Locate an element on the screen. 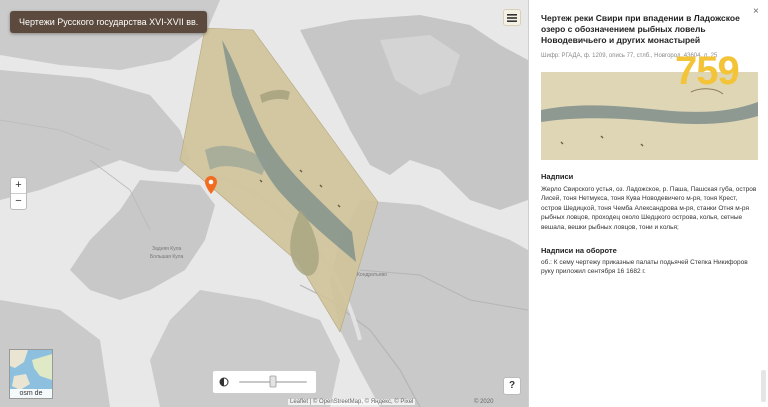 Image resolution: width=768 pixels, height=407 pixels. contrast-icon is located at coordinates (224, 382).